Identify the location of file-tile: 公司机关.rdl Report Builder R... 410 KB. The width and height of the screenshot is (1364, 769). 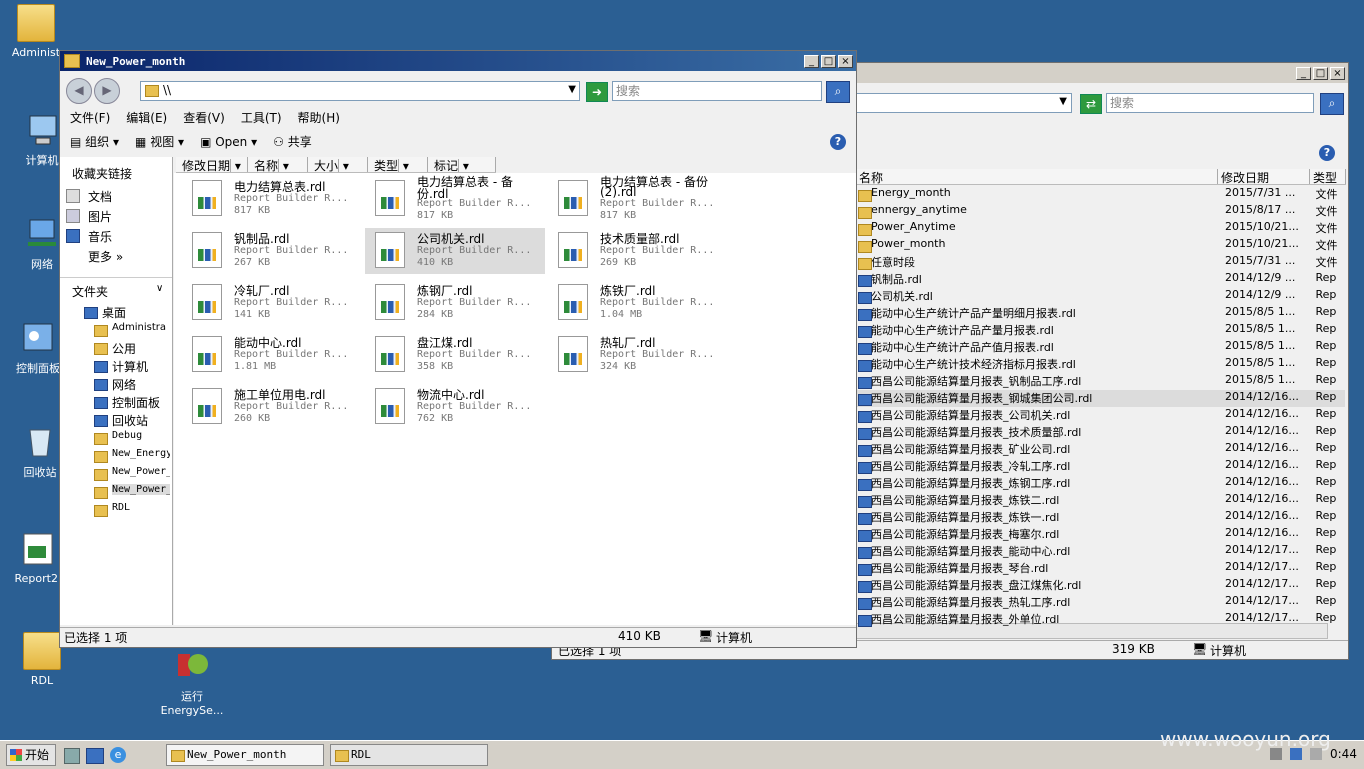
(455, 251).